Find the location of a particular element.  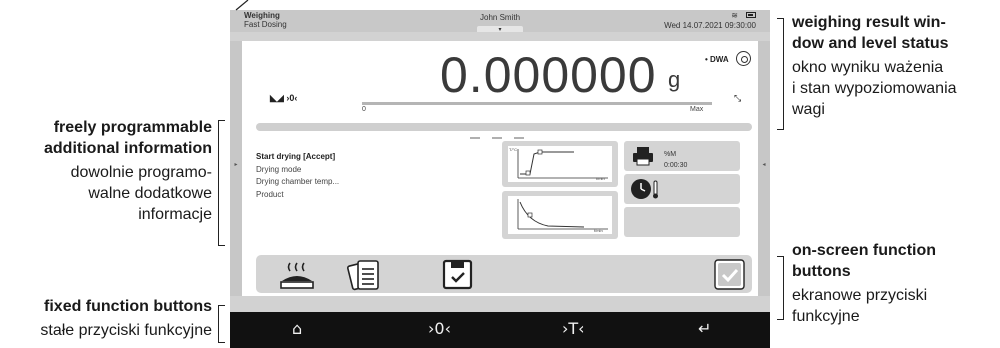

enter-button: ↵ is located at coordinates (704, 328).